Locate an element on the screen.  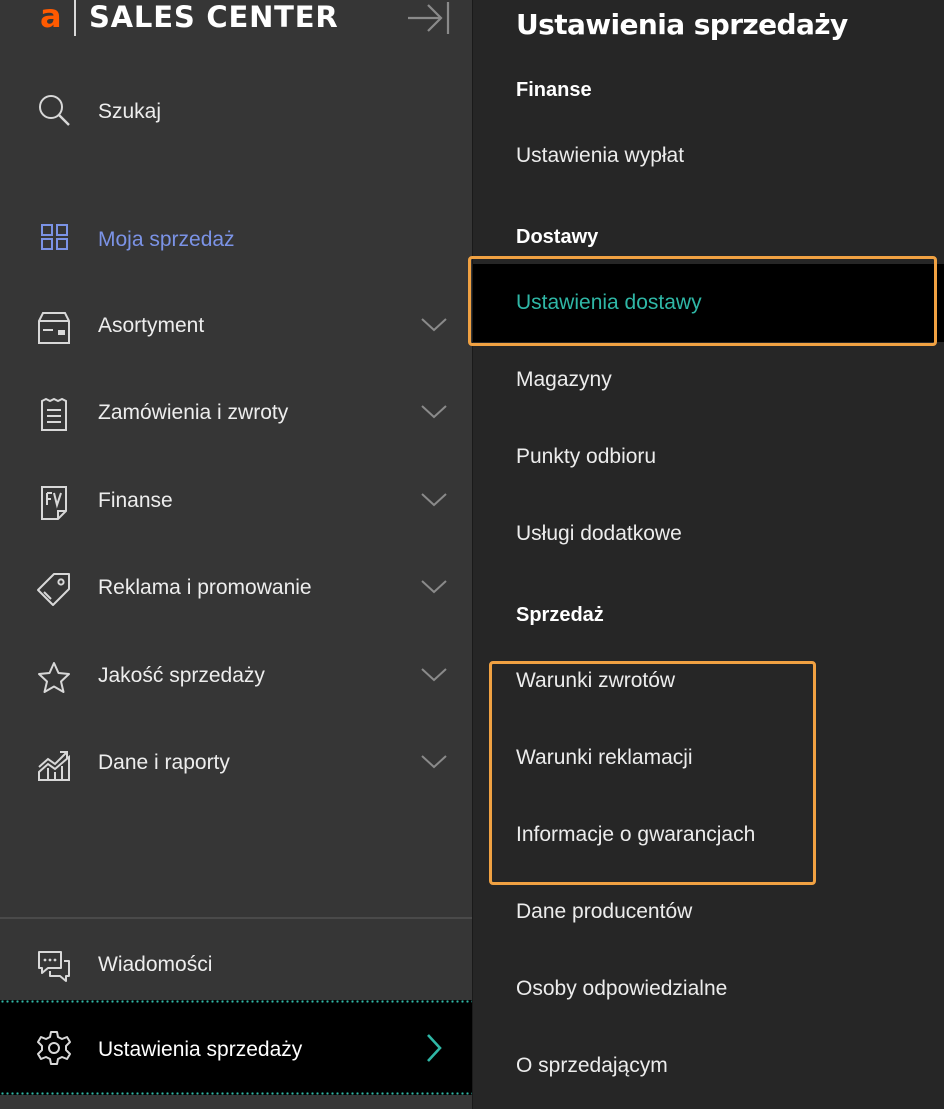
link-ustawienia-wyplat: Ustawienia wypłat is located at coordinates (600, 156).